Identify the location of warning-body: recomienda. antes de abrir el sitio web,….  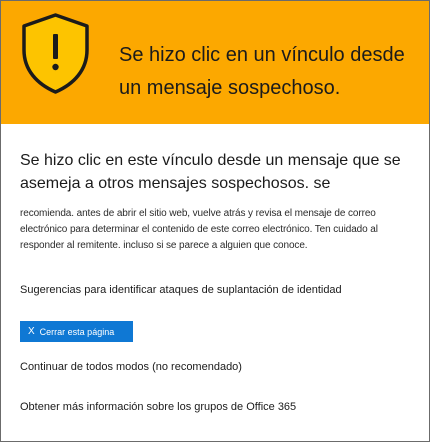
(199, 229).